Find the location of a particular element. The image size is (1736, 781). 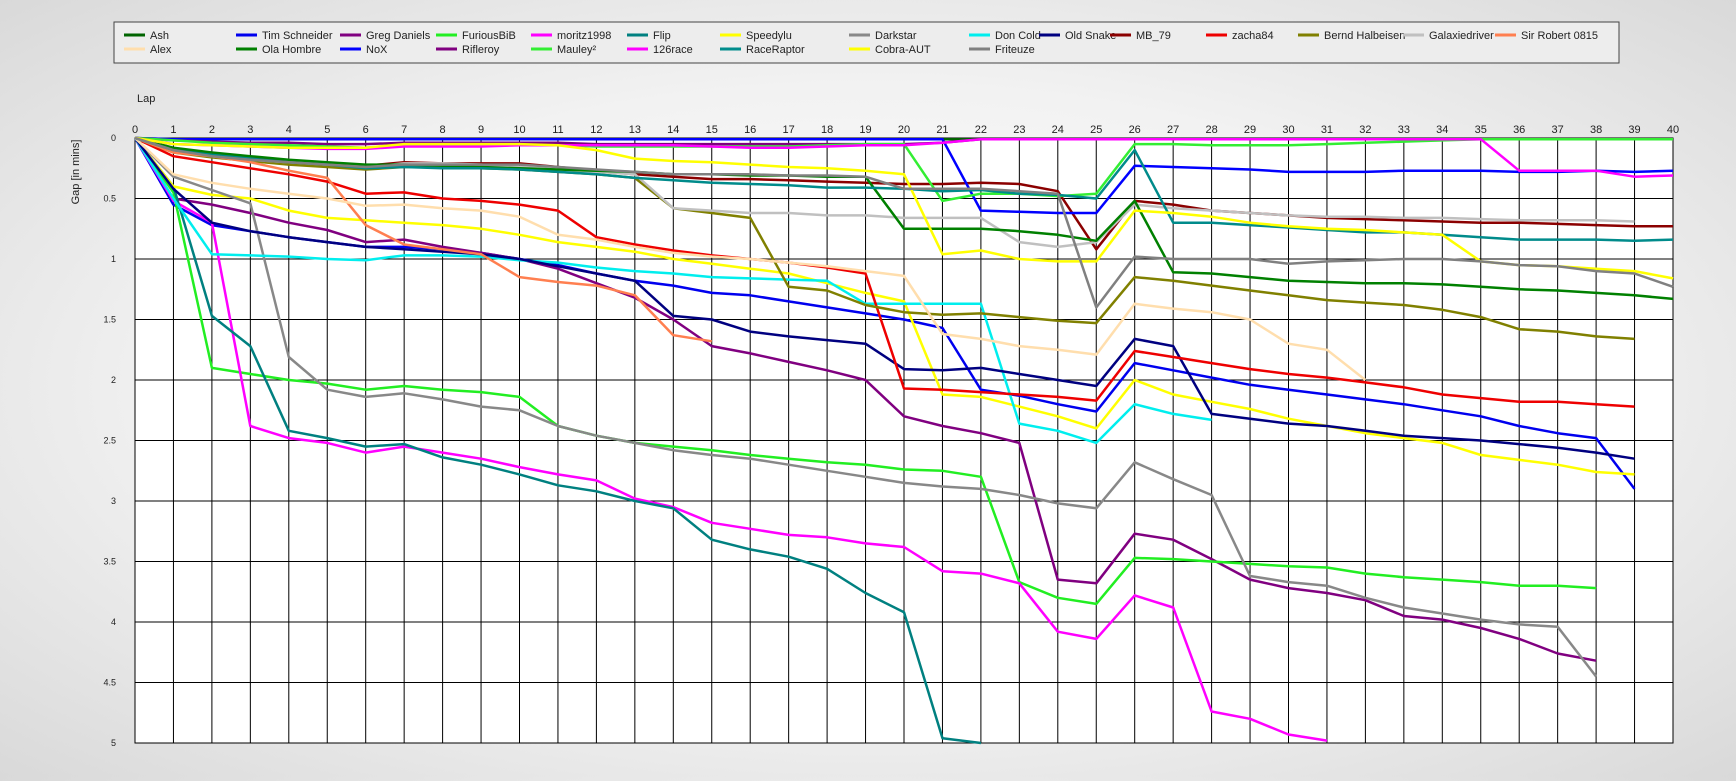

legend-label: Galaxiedriver is located at coordinates (1461, 36).